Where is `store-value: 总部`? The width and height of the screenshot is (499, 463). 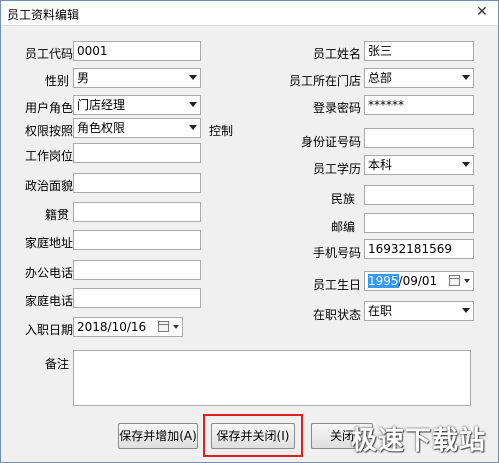 store-value: 总部 is located at coordinates (380, 78).